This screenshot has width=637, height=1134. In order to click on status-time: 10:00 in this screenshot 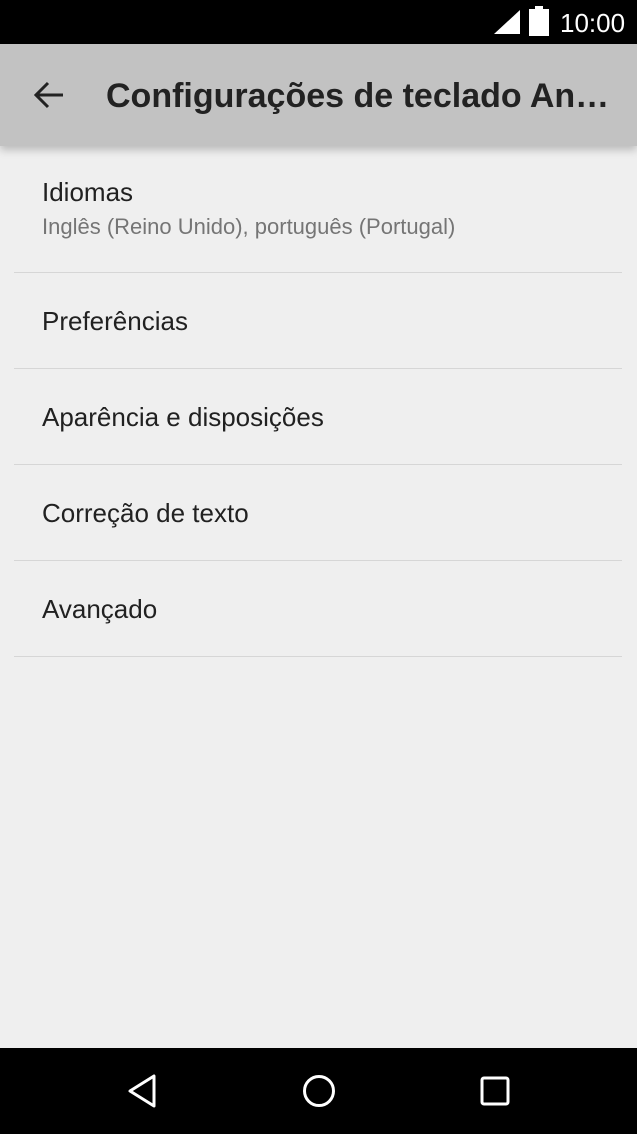, I will do `click(593, 23)`.